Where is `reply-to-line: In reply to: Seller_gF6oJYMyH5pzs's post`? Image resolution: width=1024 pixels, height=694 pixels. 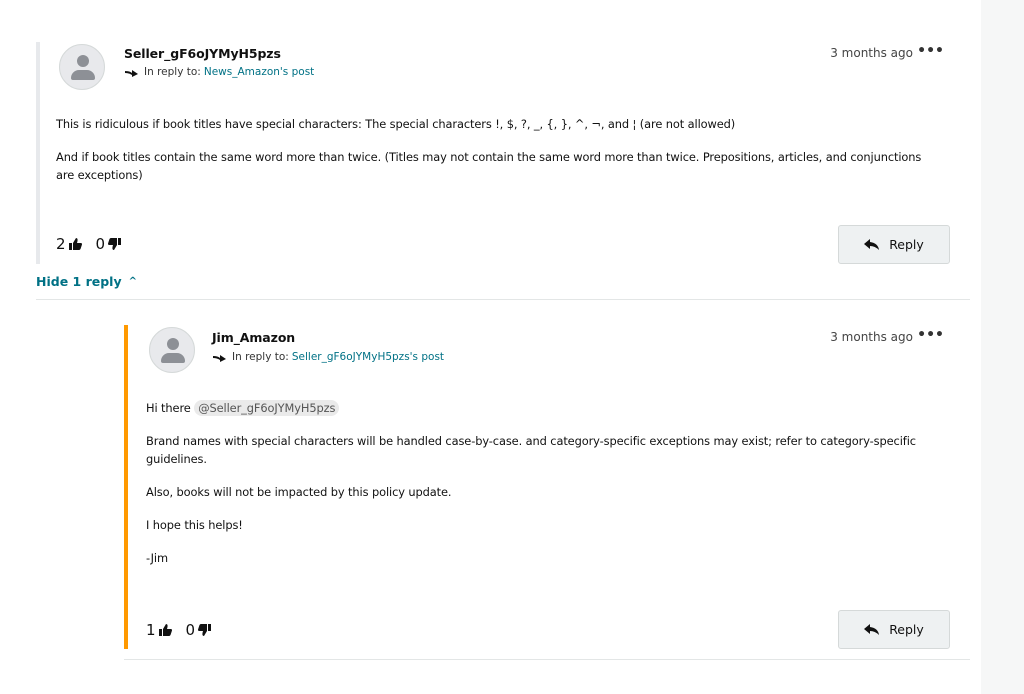 reply-to-line: In reply to: Seller_gF6oJYMyH5pzs's post is located at coordinates (328, 357).